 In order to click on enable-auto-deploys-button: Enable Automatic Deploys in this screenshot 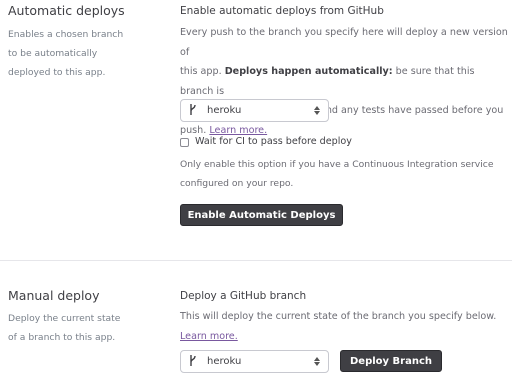, I will do `click(261, 215)`.